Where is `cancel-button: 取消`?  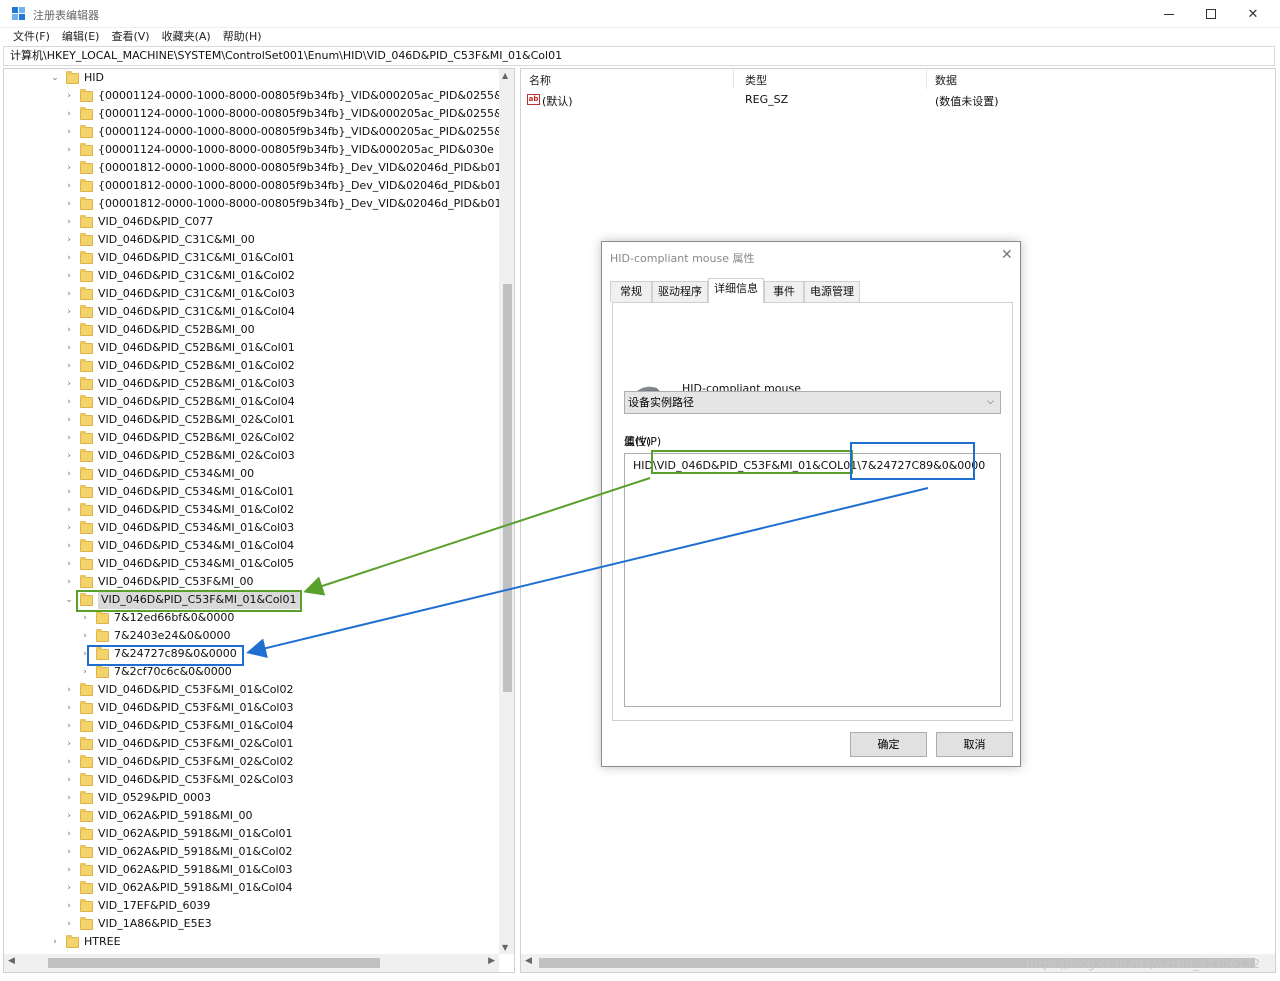
cancel-button: 取消 is located at coordinates (974, 744).